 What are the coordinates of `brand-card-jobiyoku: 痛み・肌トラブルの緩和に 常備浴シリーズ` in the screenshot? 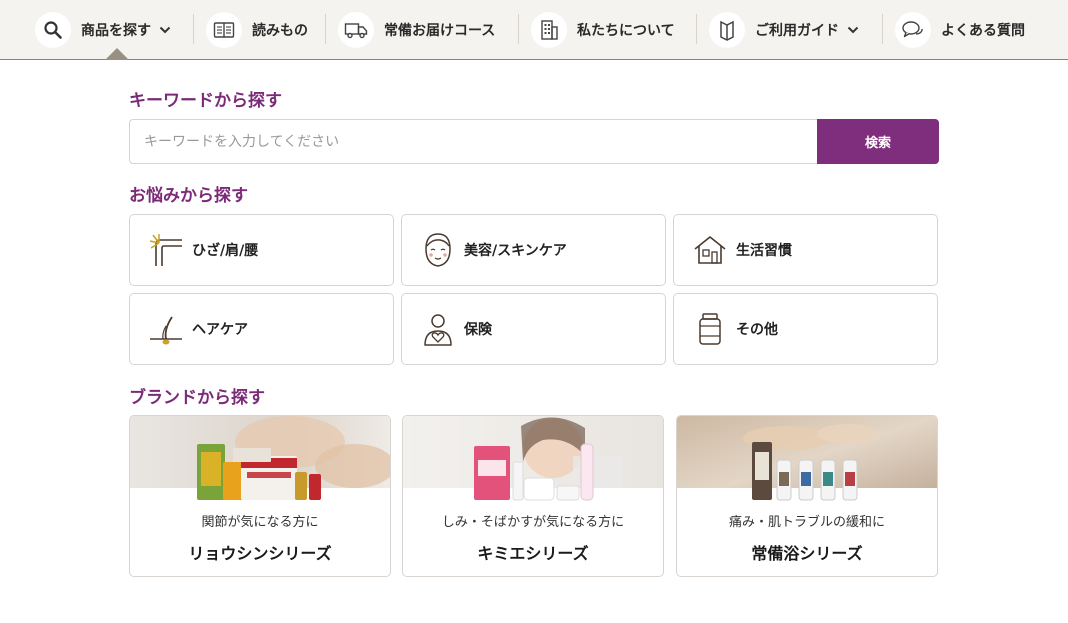 It's located at (807, 496).